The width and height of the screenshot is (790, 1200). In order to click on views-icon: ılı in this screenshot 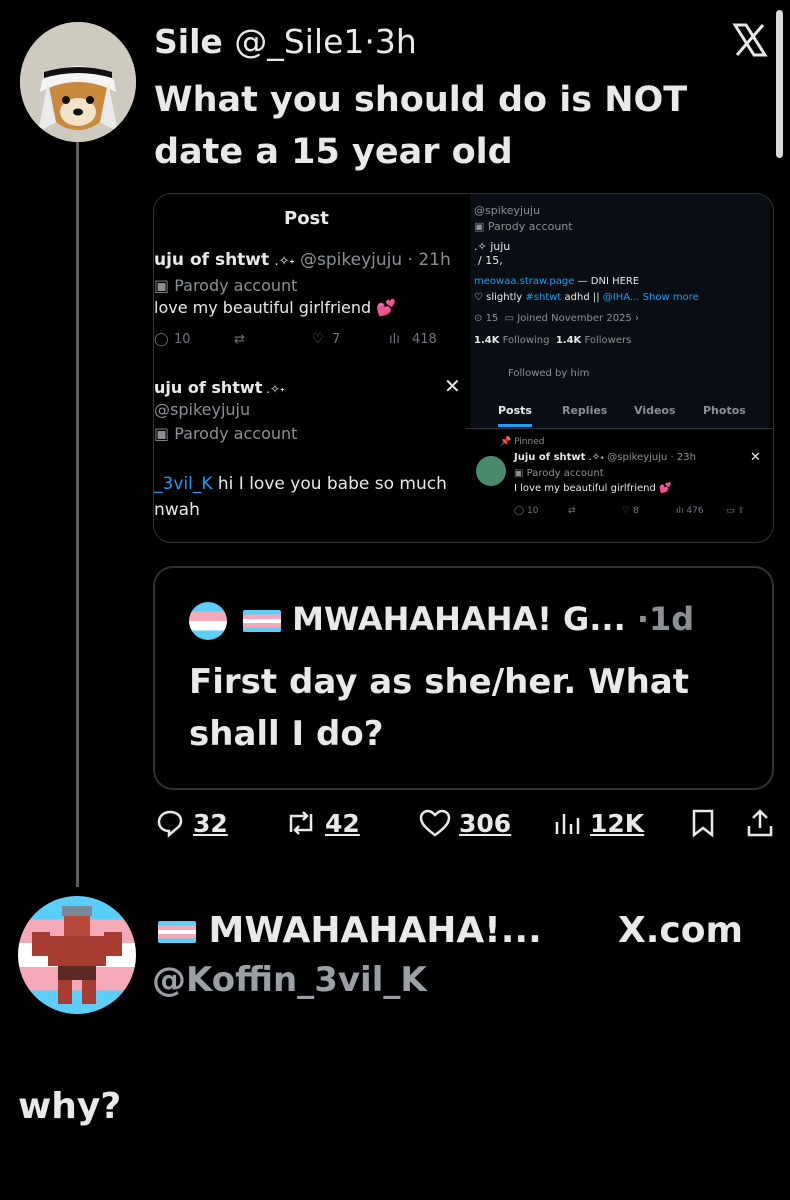, I will do `click(394, 339)`.